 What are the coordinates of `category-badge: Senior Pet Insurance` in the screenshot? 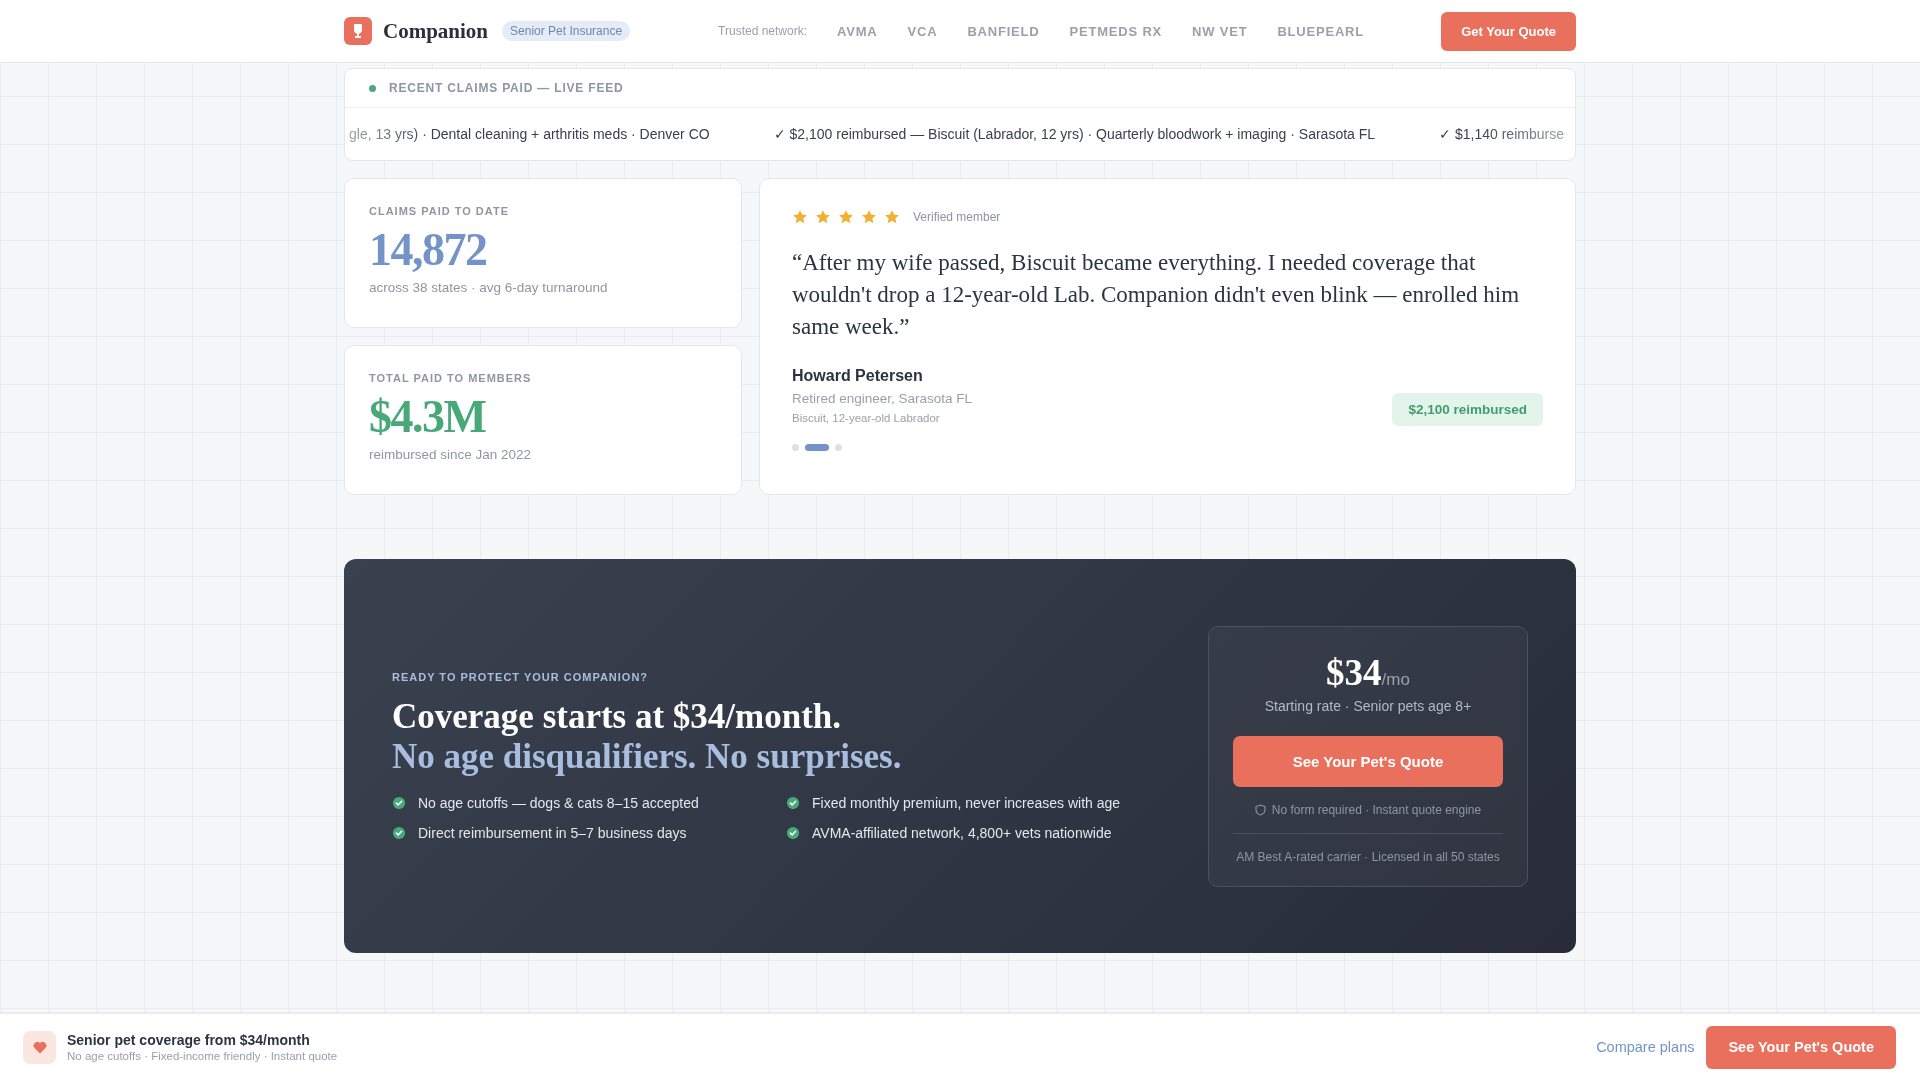 It's located at (566, 31).